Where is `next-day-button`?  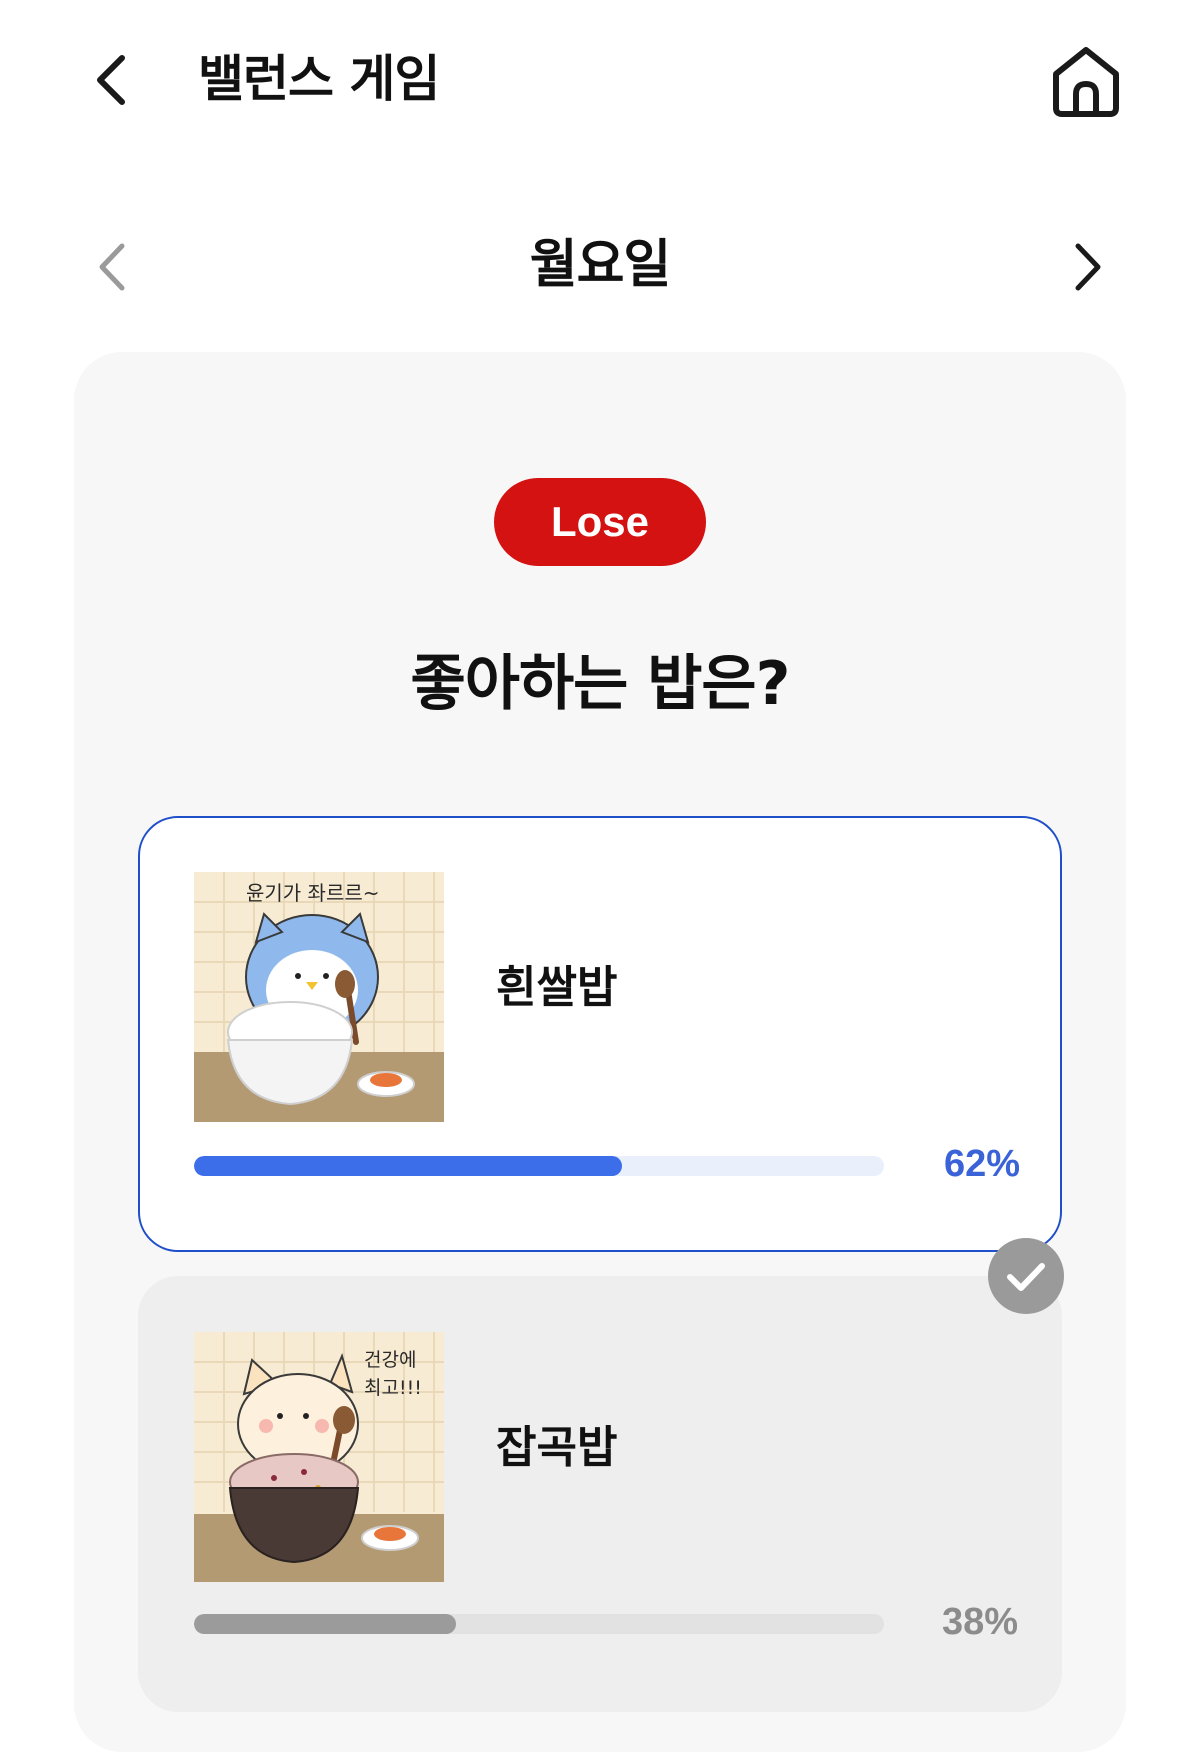
next-day-button is located at coordinates (1087, 267).